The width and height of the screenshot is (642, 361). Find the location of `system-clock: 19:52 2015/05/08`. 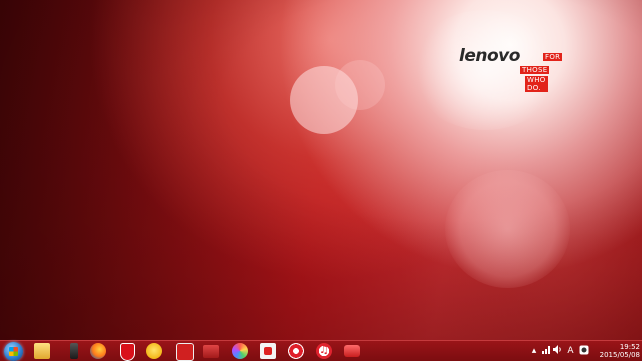

system-clock: 19:52 2015/05/08 is located at coordinates (618, 351).